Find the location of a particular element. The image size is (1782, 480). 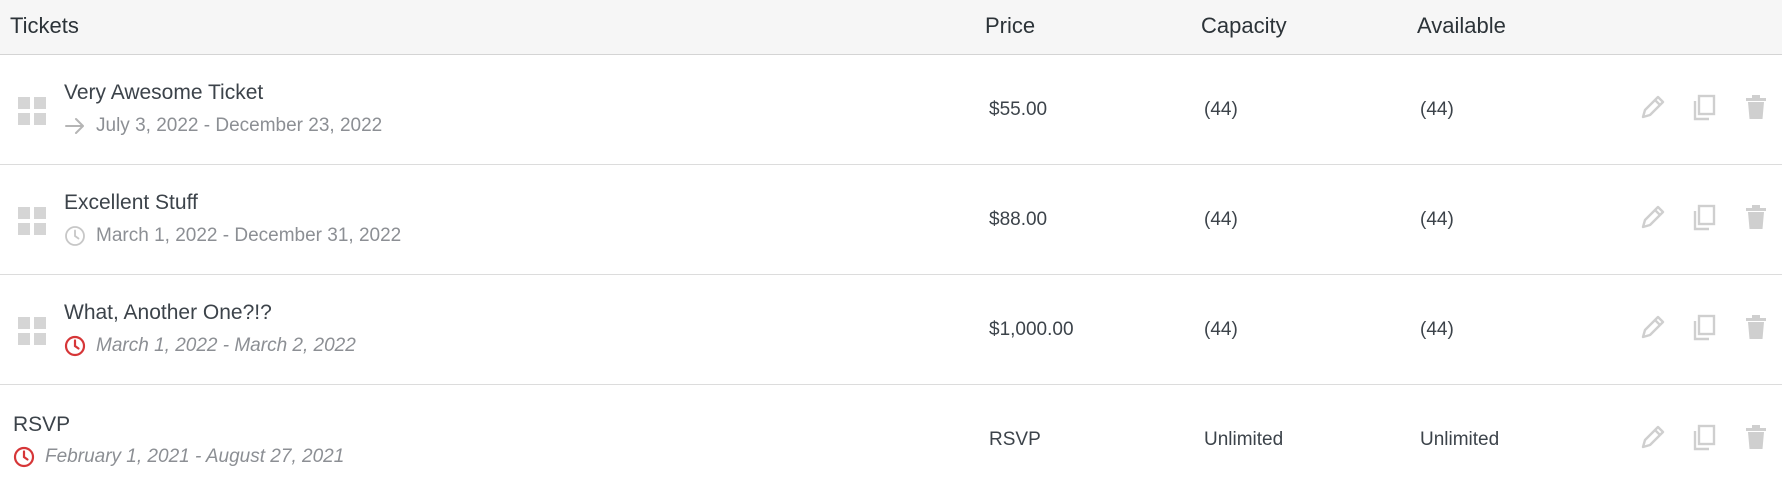

ticket-dates: February 1, 2021 - August 27, 2021 is located at coordinates (178, 457).